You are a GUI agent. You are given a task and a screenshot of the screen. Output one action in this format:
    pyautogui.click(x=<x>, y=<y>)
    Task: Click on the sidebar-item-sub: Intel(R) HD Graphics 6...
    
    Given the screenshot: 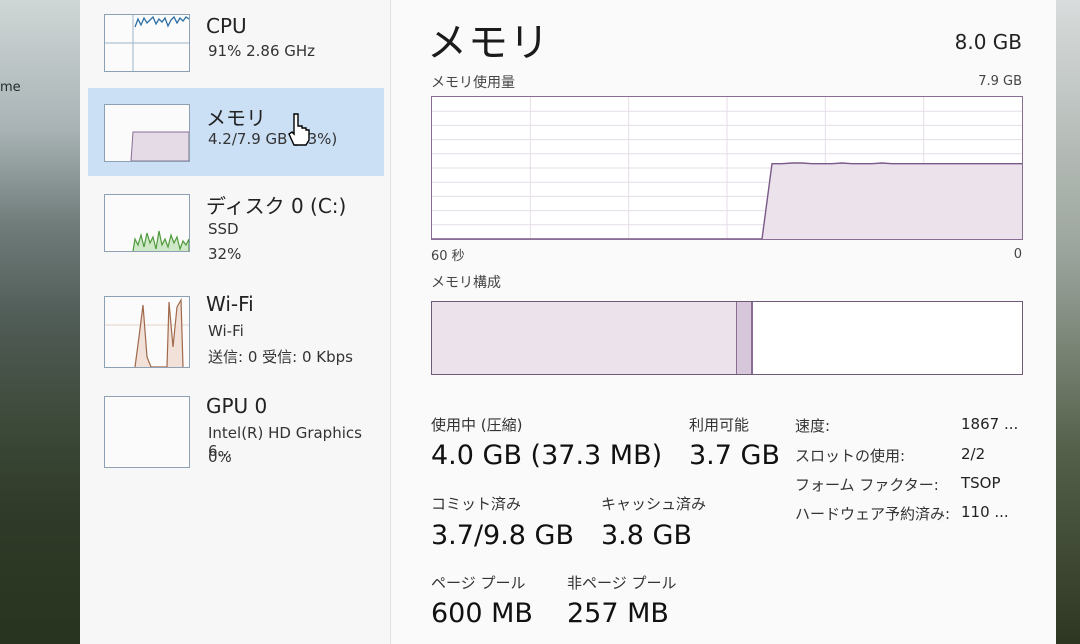 What is the action you would take?
    pyautogui.click(x=285, y=442)
    